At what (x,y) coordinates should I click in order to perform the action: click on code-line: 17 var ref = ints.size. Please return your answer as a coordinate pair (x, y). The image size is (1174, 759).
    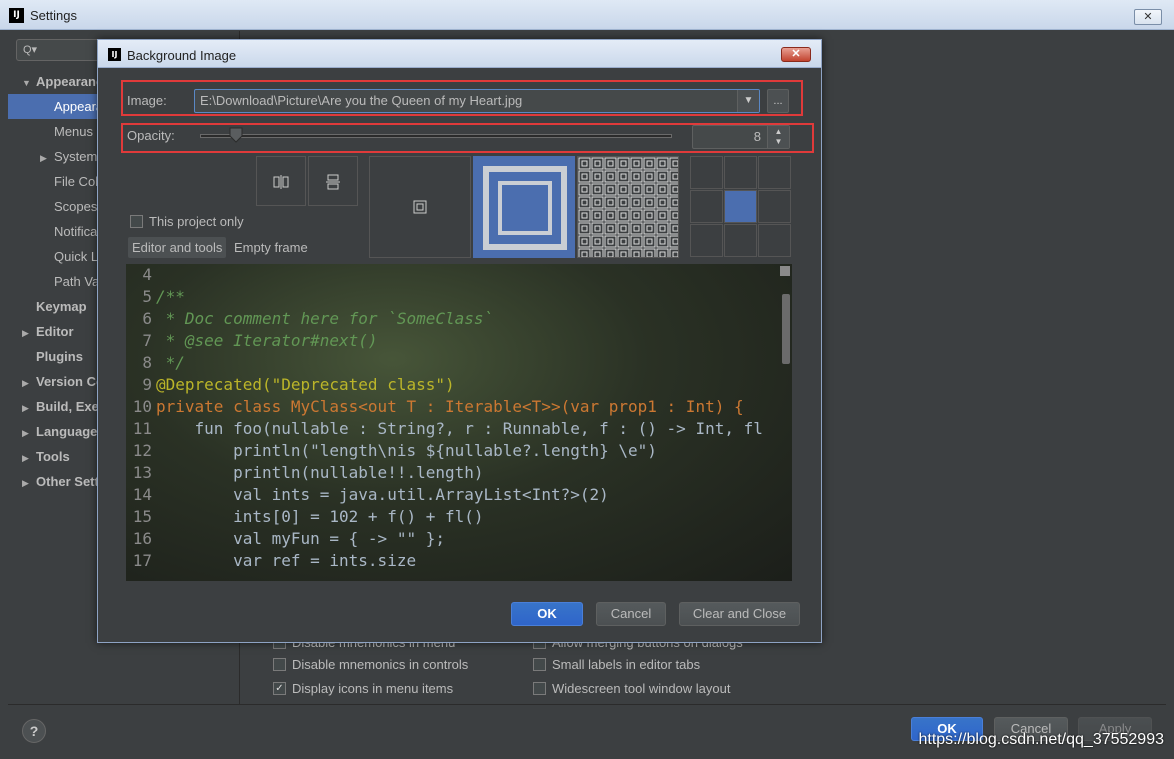
    Looking at the image, I should click on (271, 561).